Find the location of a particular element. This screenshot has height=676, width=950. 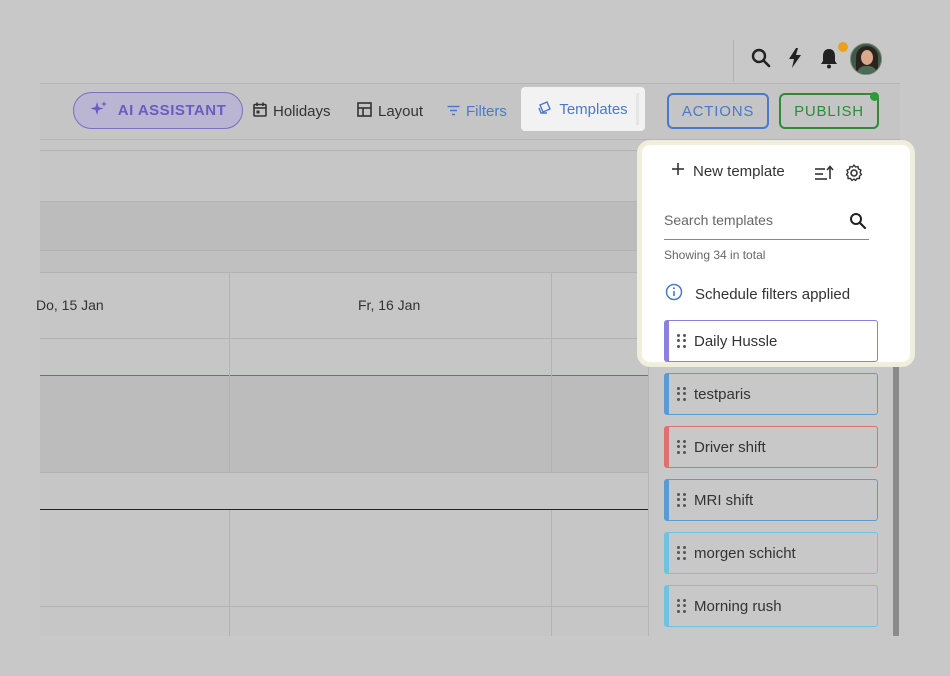

holidays-label: Holidays is located at coordinates (302, 111).